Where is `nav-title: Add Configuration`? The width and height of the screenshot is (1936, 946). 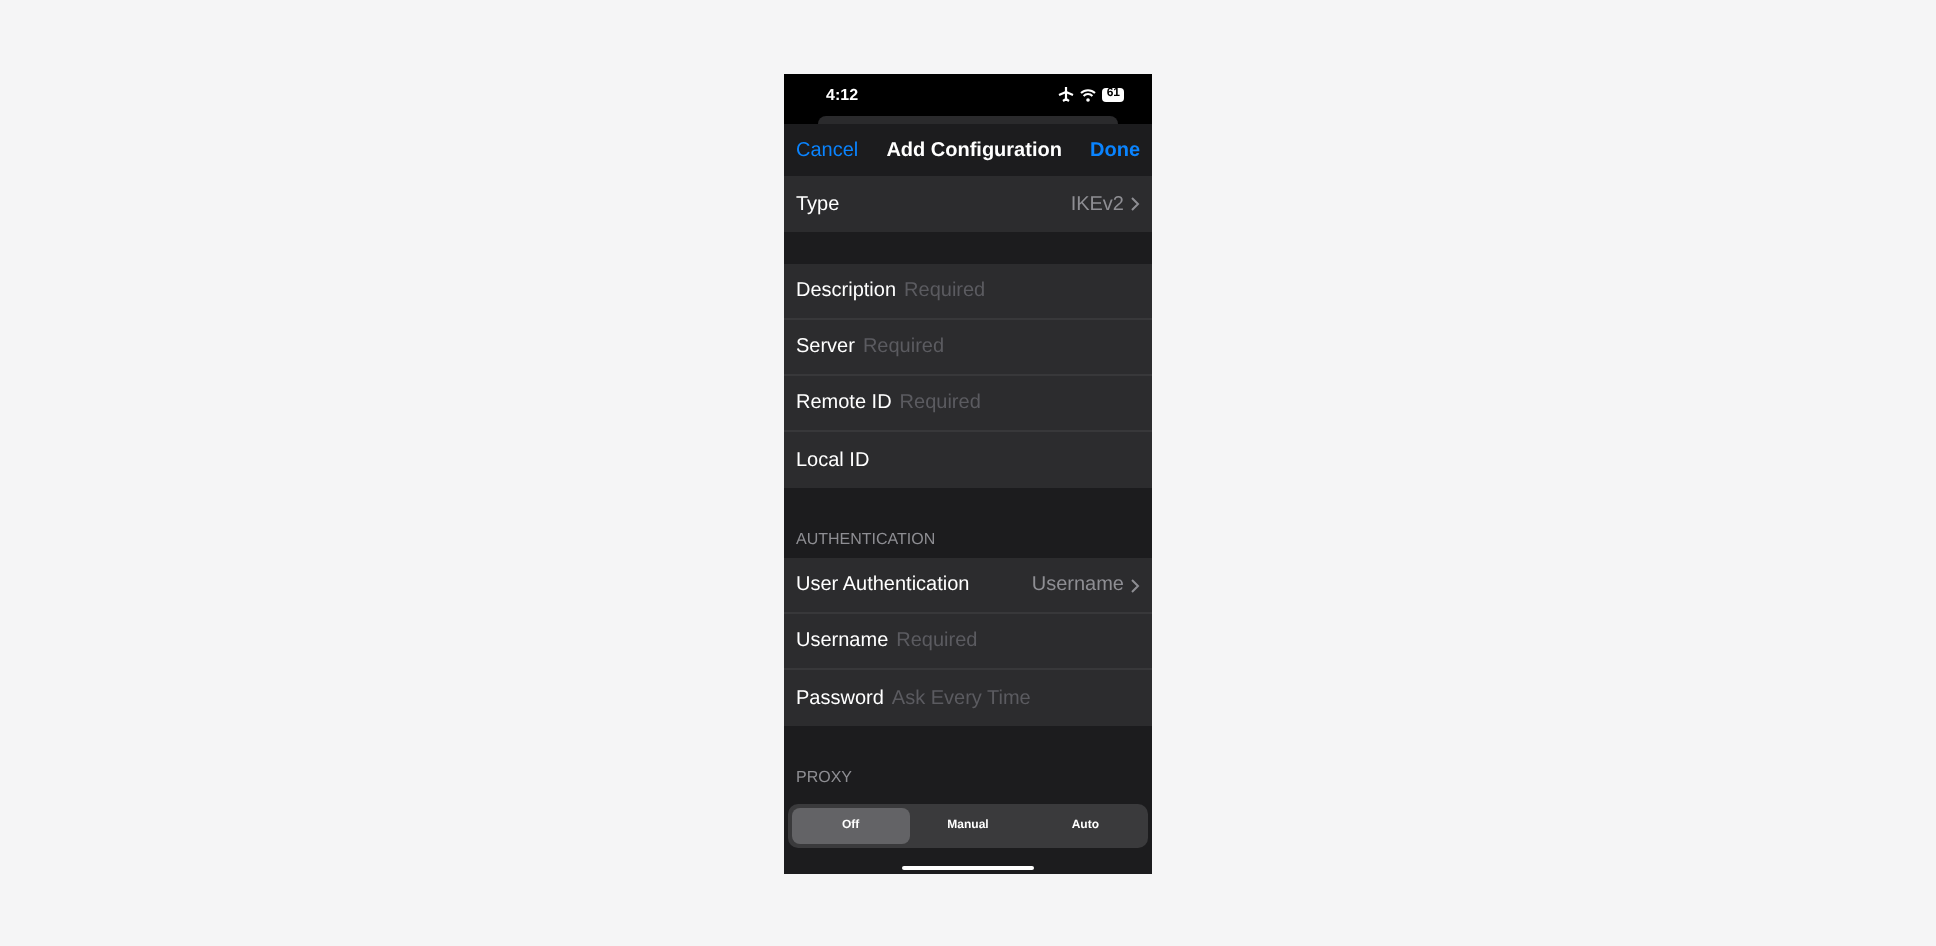
nav-title: Add Configuration is located at coordinates (974, 150).